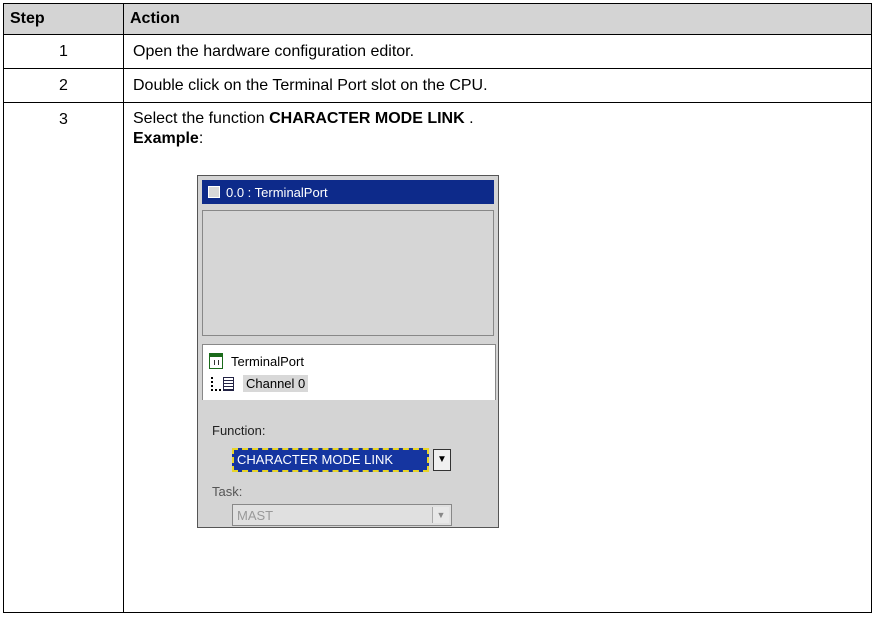 The height and width of the screenshot is (618, 873). Describe the element at coordinates (348, 192) in the screenshot. I see `window-title-bar: 0.0 : TerminalPort` at that location.